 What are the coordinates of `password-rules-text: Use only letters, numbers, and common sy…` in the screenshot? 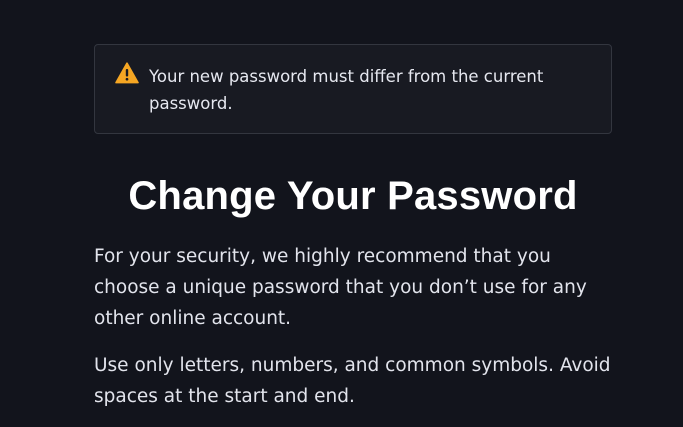 It's located at (352, 381).